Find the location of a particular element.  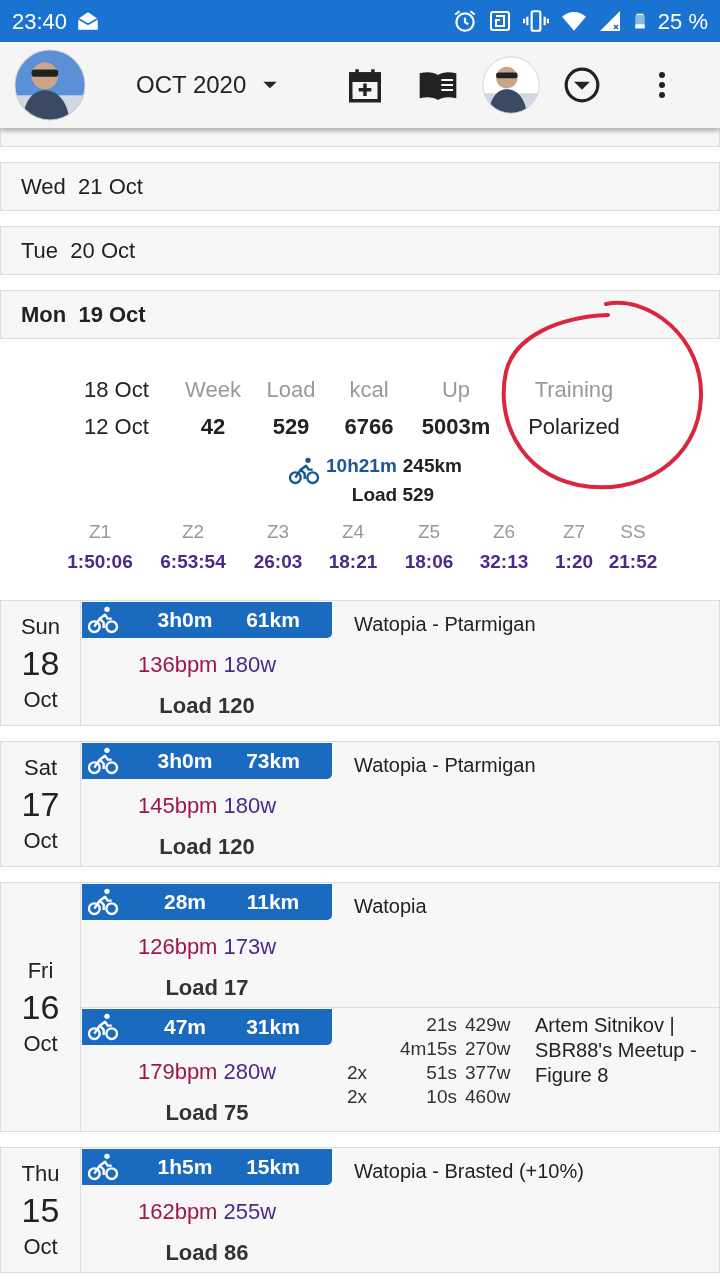

interval-duration: 51s is located at coordinates (441, 1073).